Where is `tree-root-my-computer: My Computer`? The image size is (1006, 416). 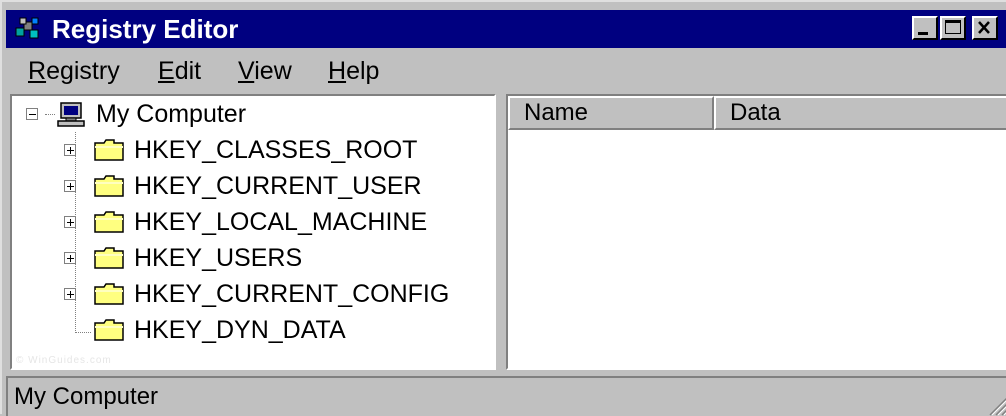
tree-root-my-computer: My Computer is located at coordinates (171, 114).